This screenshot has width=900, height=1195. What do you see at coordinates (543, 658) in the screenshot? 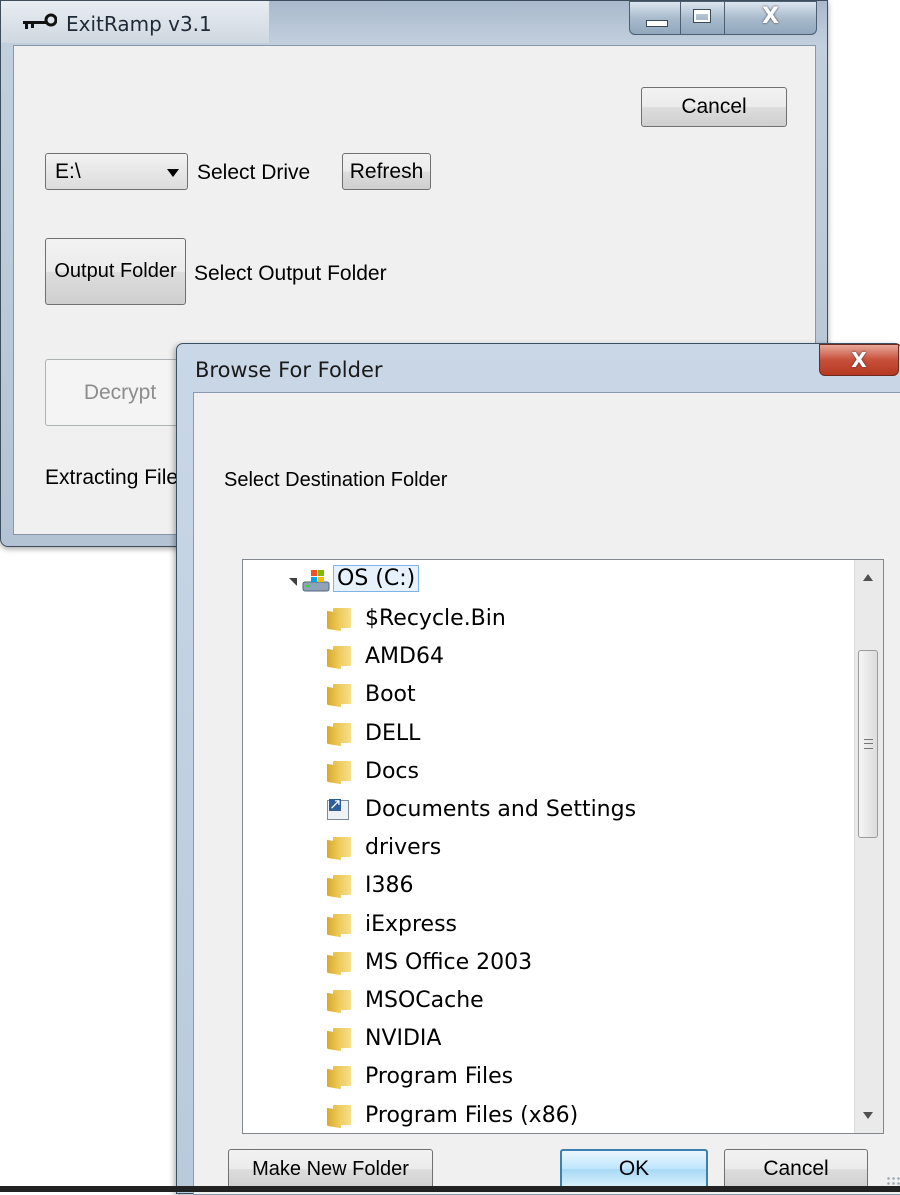
I see `tree-item: AMD64` at bounding box center [543, 658].